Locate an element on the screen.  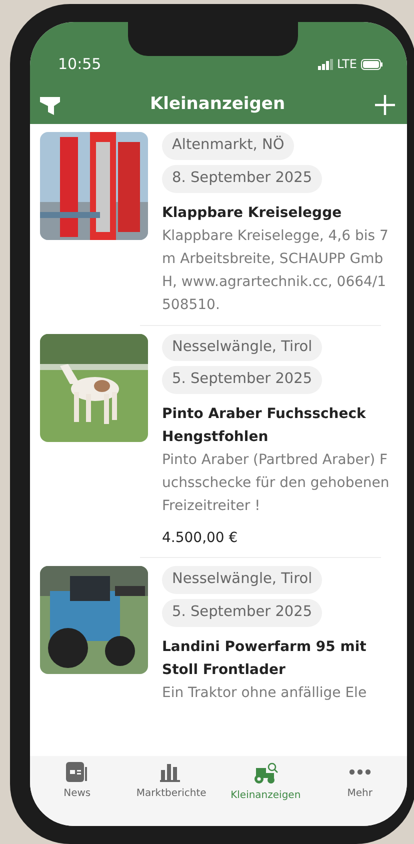
tab-item: Marktberichte is located at coordinates (171, 794).